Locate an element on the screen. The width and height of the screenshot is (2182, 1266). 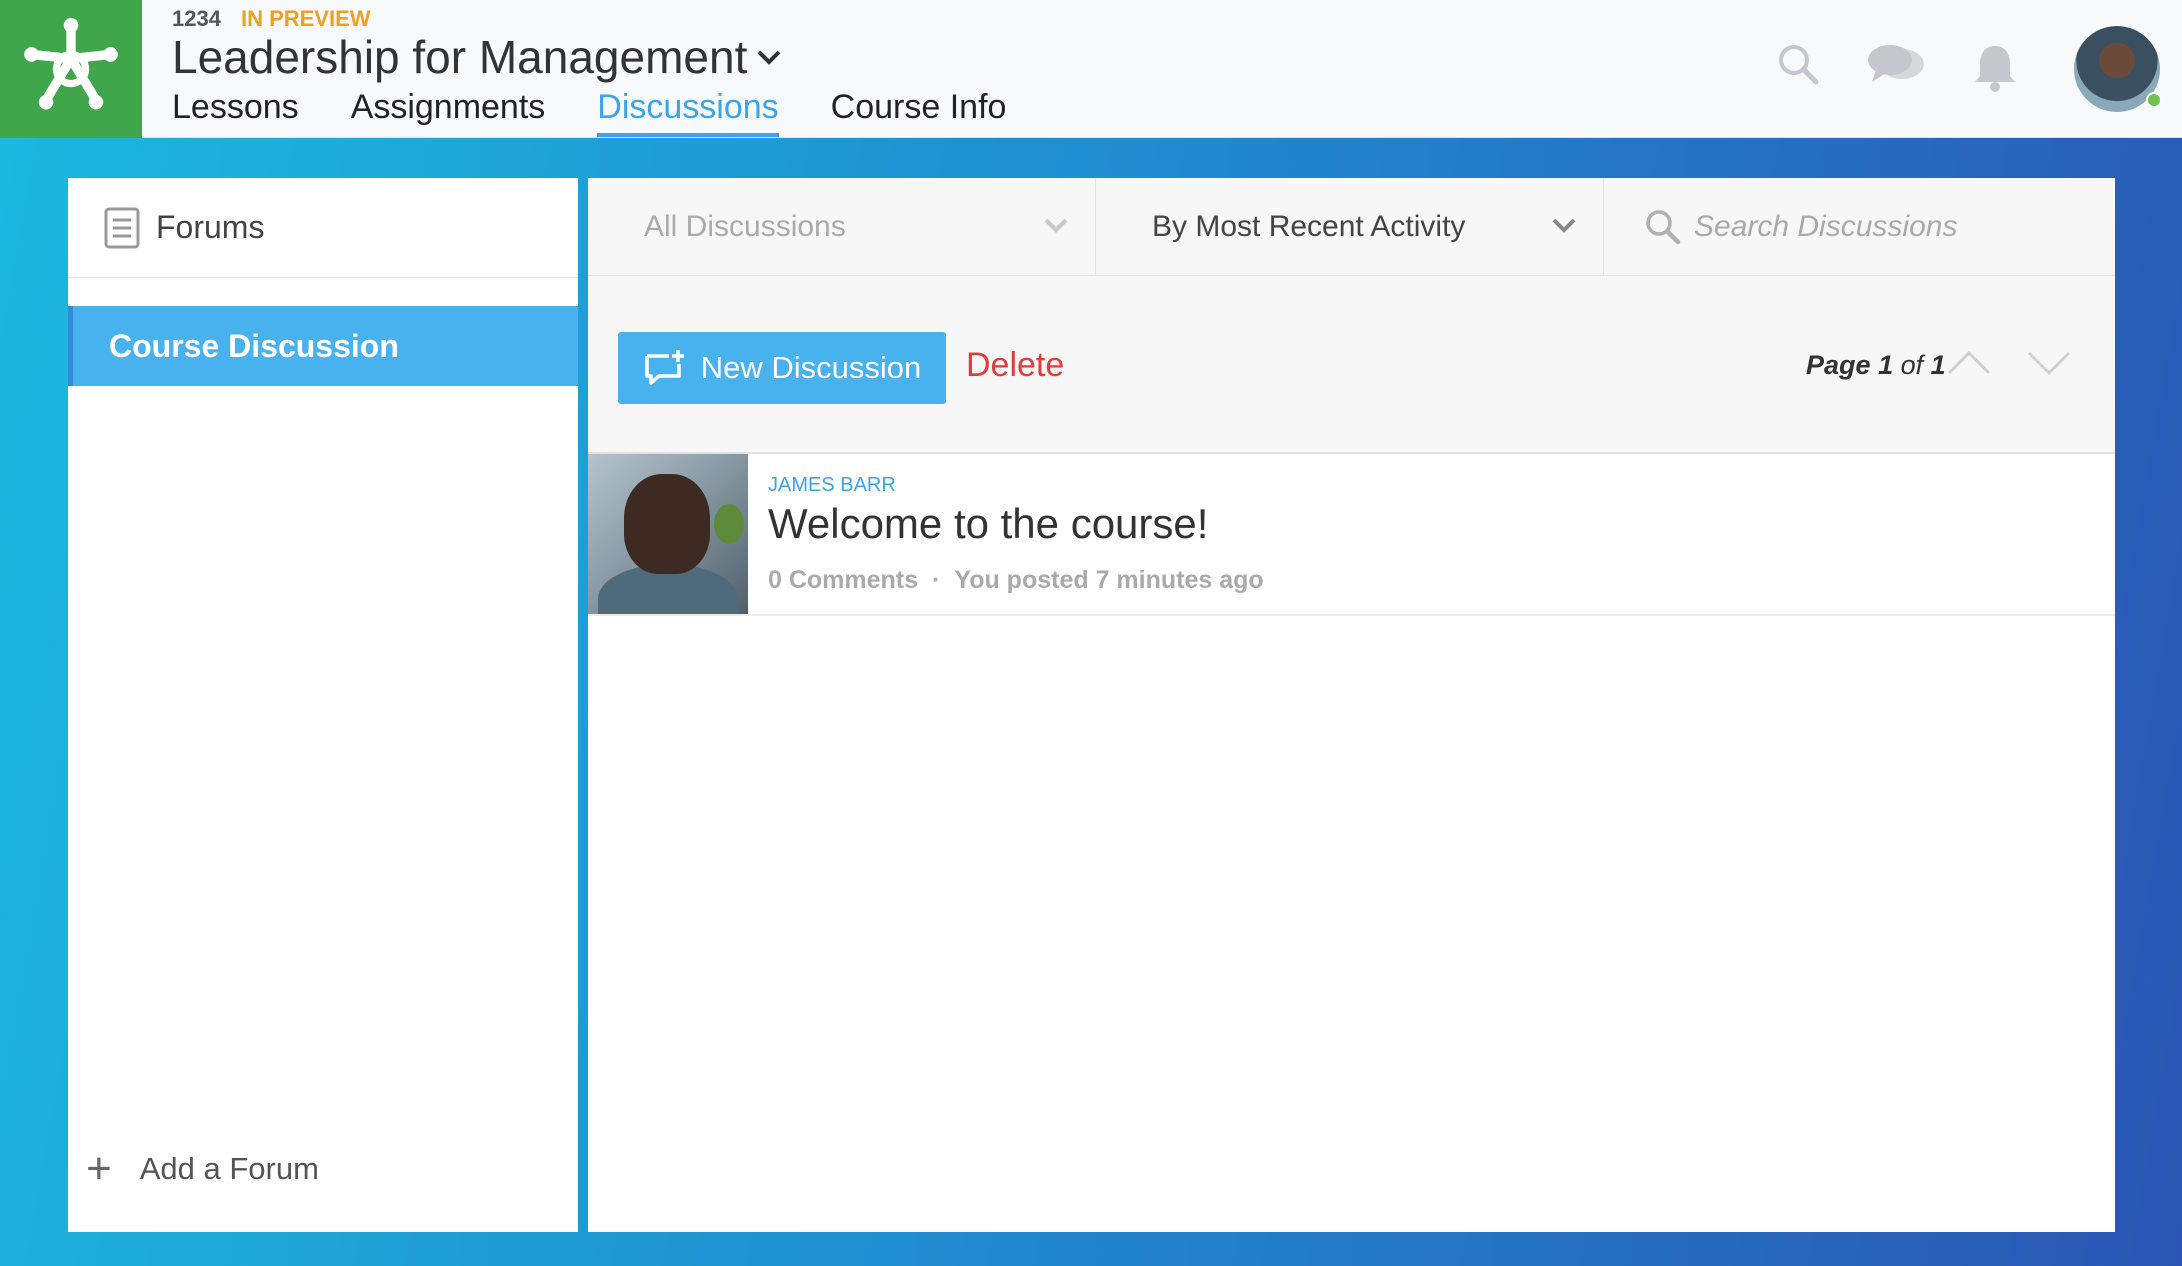
author-photo is located at coordinates (668, 534).